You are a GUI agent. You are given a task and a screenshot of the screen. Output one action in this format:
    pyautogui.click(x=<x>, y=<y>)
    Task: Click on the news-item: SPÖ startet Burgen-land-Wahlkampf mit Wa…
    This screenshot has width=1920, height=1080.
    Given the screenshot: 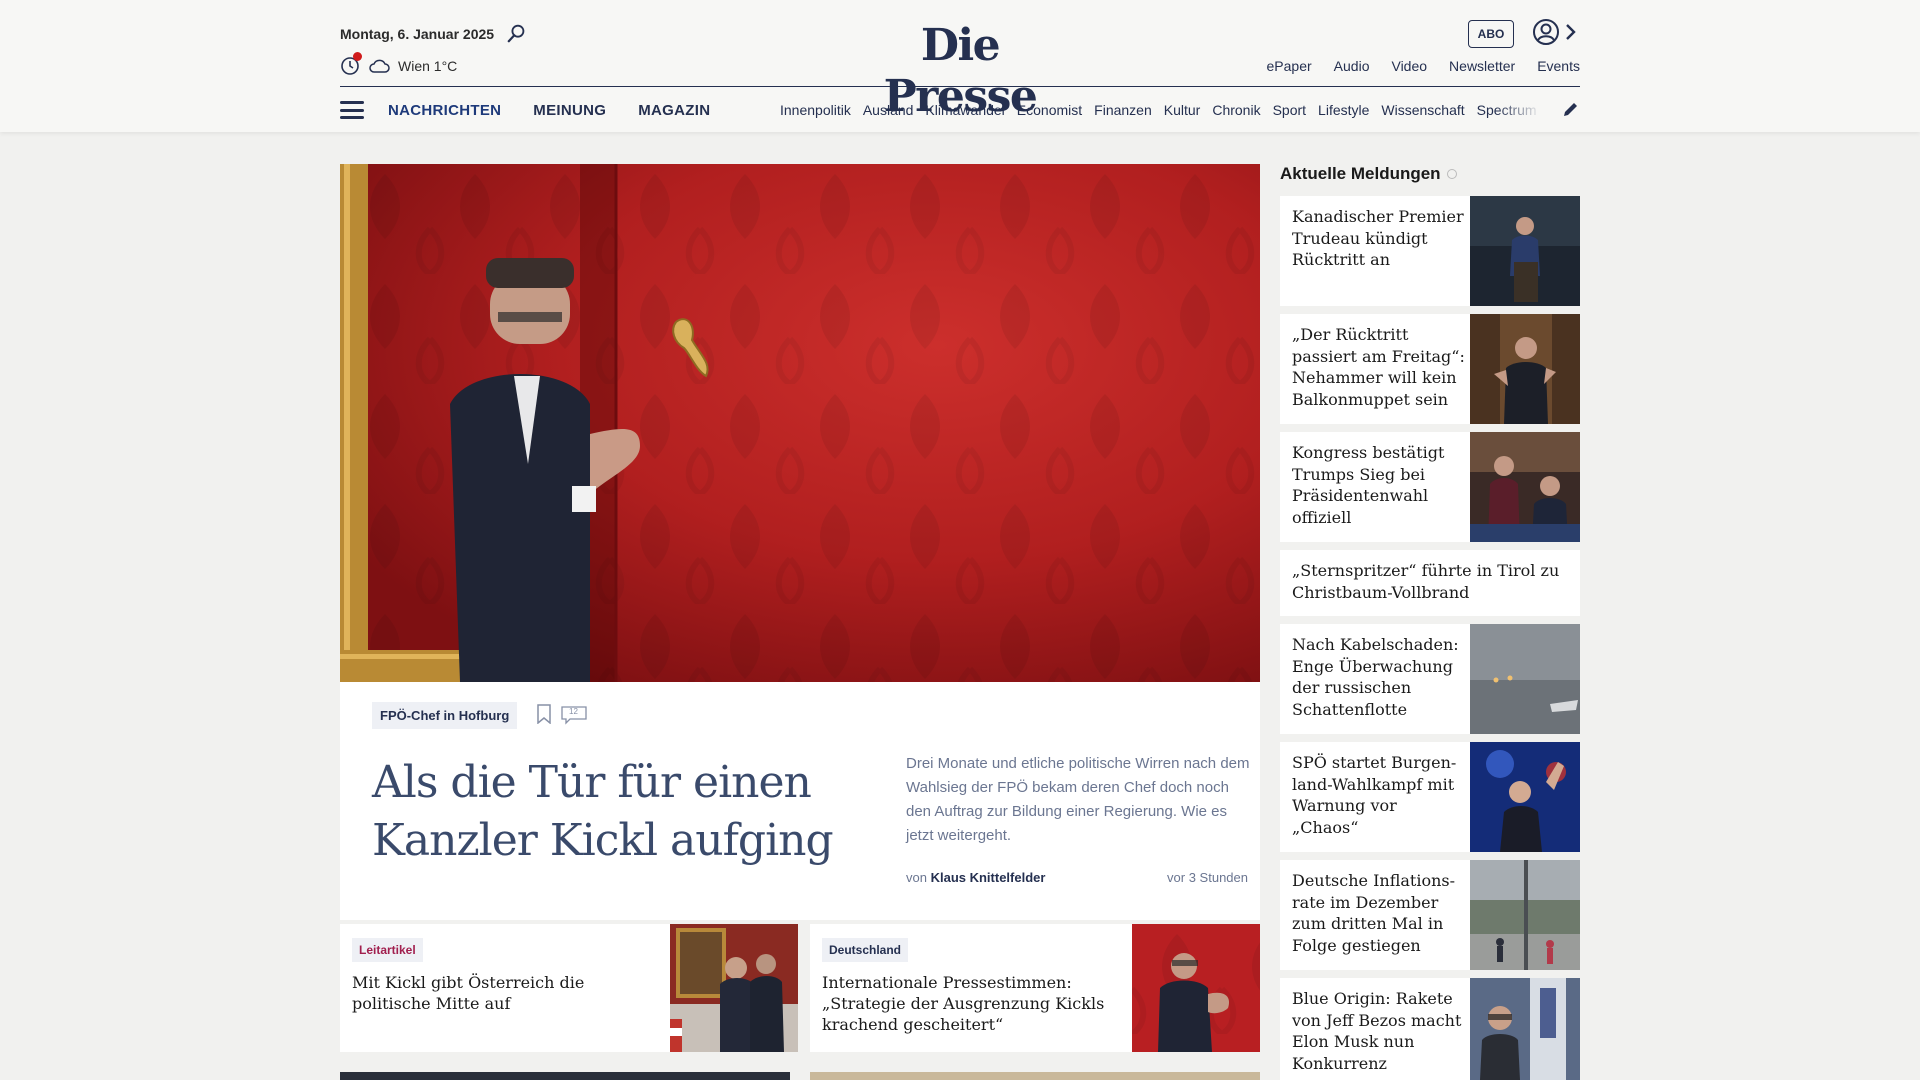 What is the action you would take?
    pyautogui.click(x=1430, y=797)
    